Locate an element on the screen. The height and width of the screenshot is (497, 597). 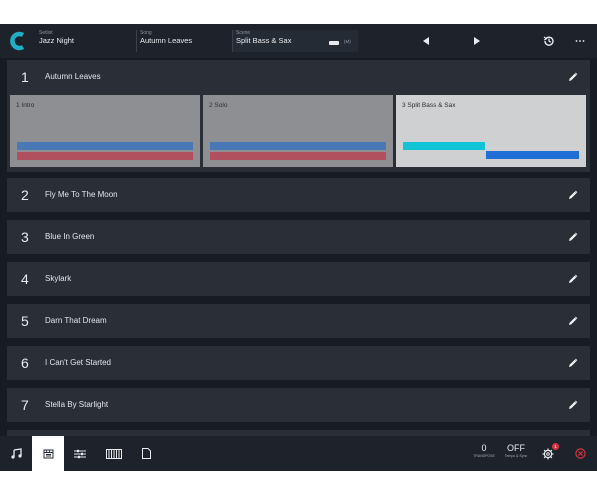
song-title: I Can't Get Started is located at coordinates (78, 362).